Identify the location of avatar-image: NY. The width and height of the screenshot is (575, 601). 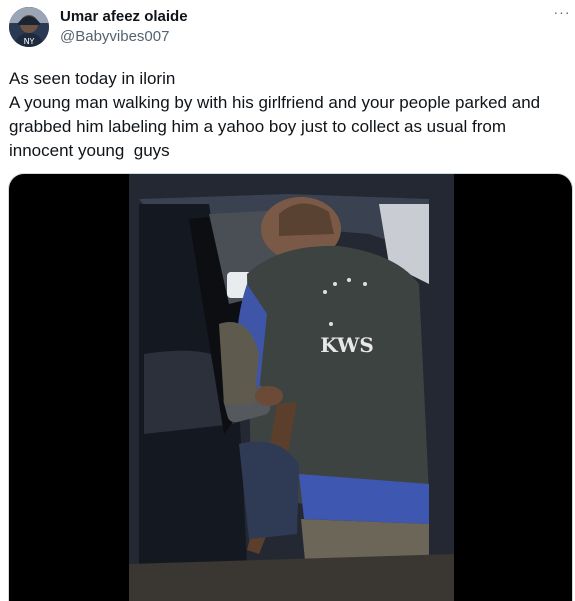
(29, 27).